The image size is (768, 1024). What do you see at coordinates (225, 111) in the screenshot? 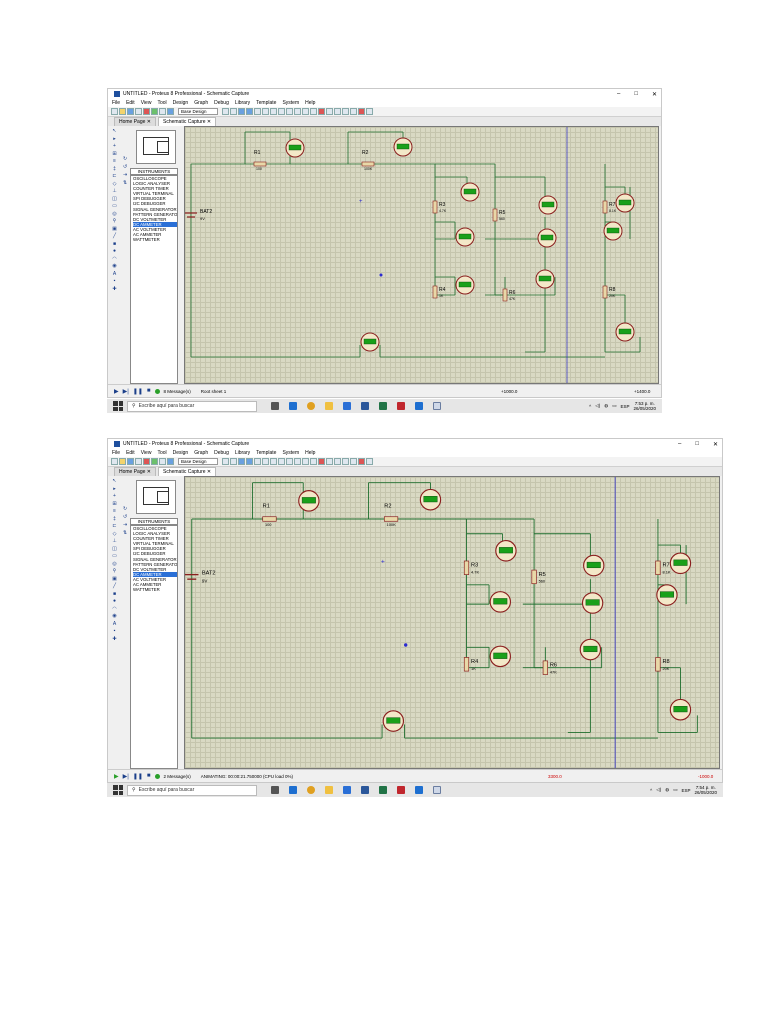
I see `grid-icon` at bounding box center [225, 111].